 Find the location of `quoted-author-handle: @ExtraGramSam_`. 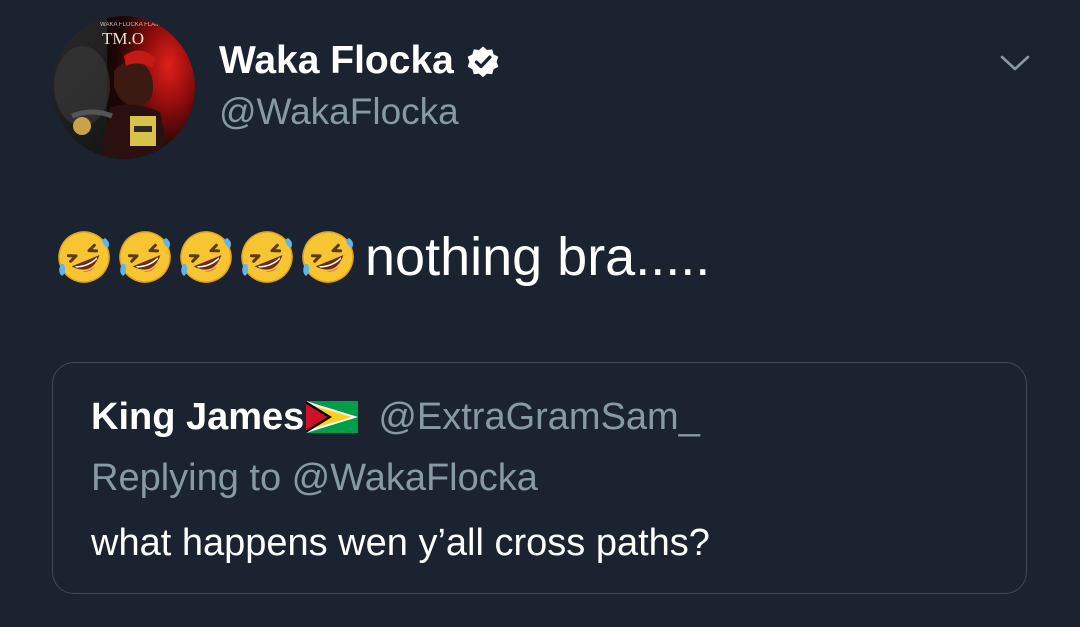

quoted-author-handle: @ExtraGramSam_ is located at coordinates (539, 417).